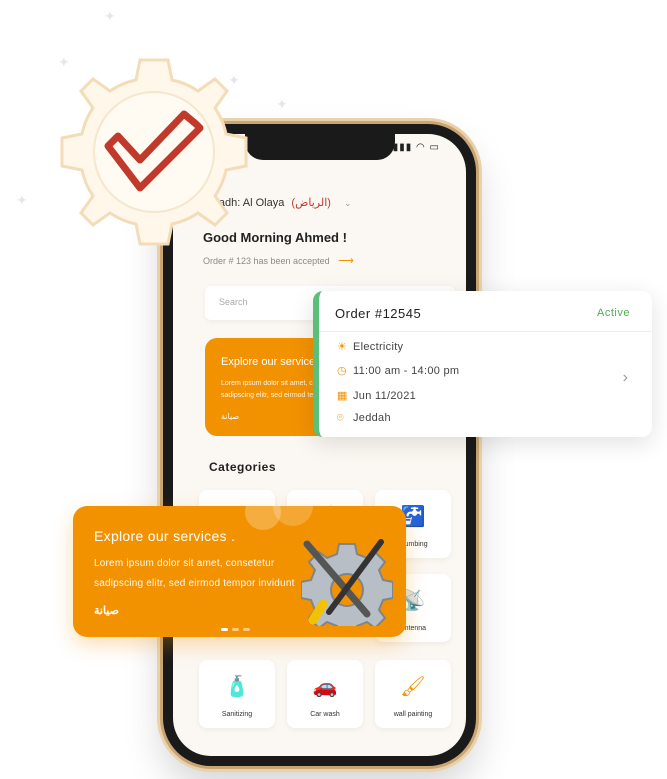 The image size is (667, 779). Describe the element at coordinates (372, 418) in the screenshot. I see `order-city: Jeddah` at that location.